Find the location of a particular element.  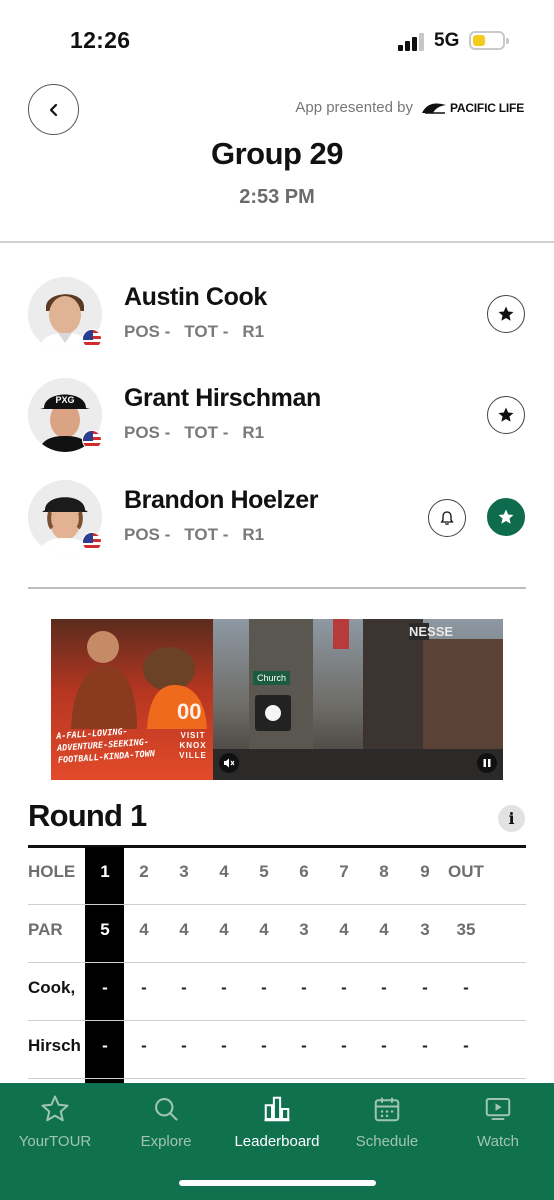

score-row-label: HOLE is located at coordinates (52, 871).